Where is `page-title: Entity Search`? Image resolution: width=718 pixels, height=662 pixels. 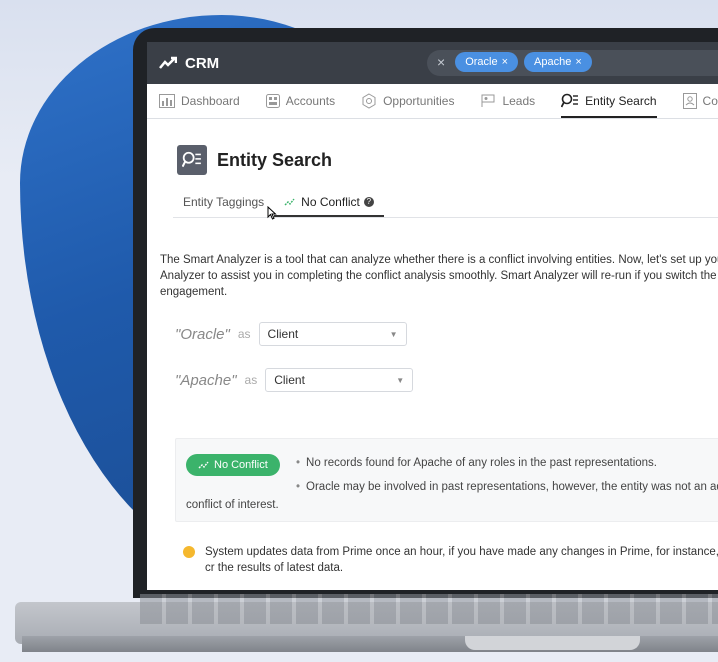 page-title: Entity Search is located at coordinates (275, 159).